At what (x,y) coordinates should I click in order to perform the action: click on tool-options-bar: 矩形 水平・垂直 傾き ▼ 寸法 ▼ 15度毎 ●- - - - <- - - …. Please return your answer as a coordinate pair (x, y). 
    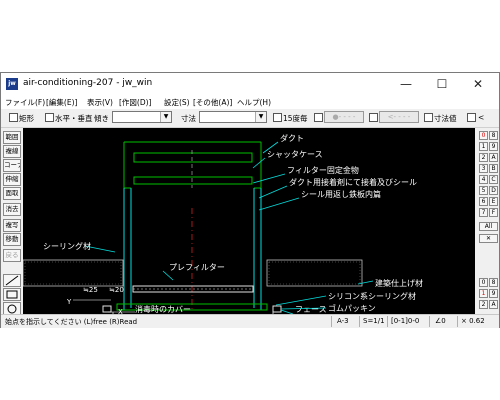
    Looking at the image, I should click on (250, 118).